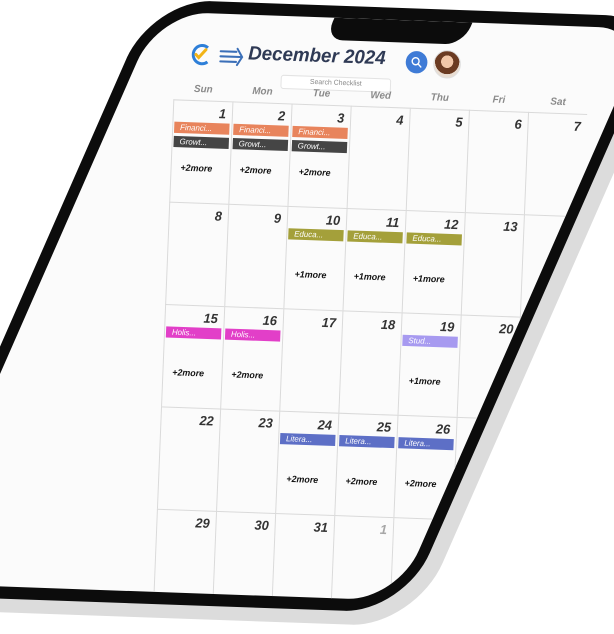  What do you see at coordinates (315, 258) in the screenshot?
I see `day-cell: 10` at bounding box center [315, 258].